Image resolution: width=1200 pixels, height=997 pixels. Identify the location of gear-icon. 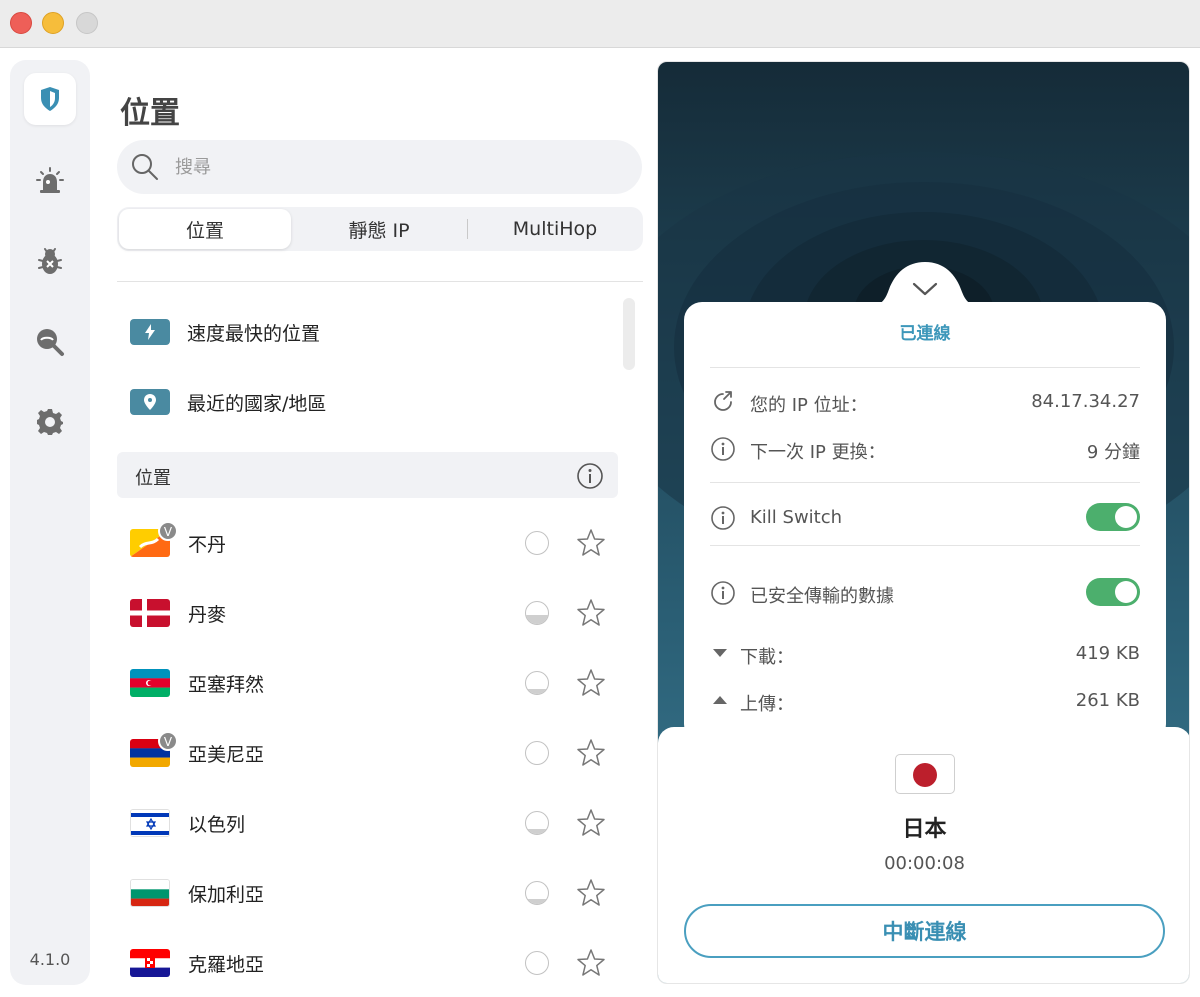
(50, 422).